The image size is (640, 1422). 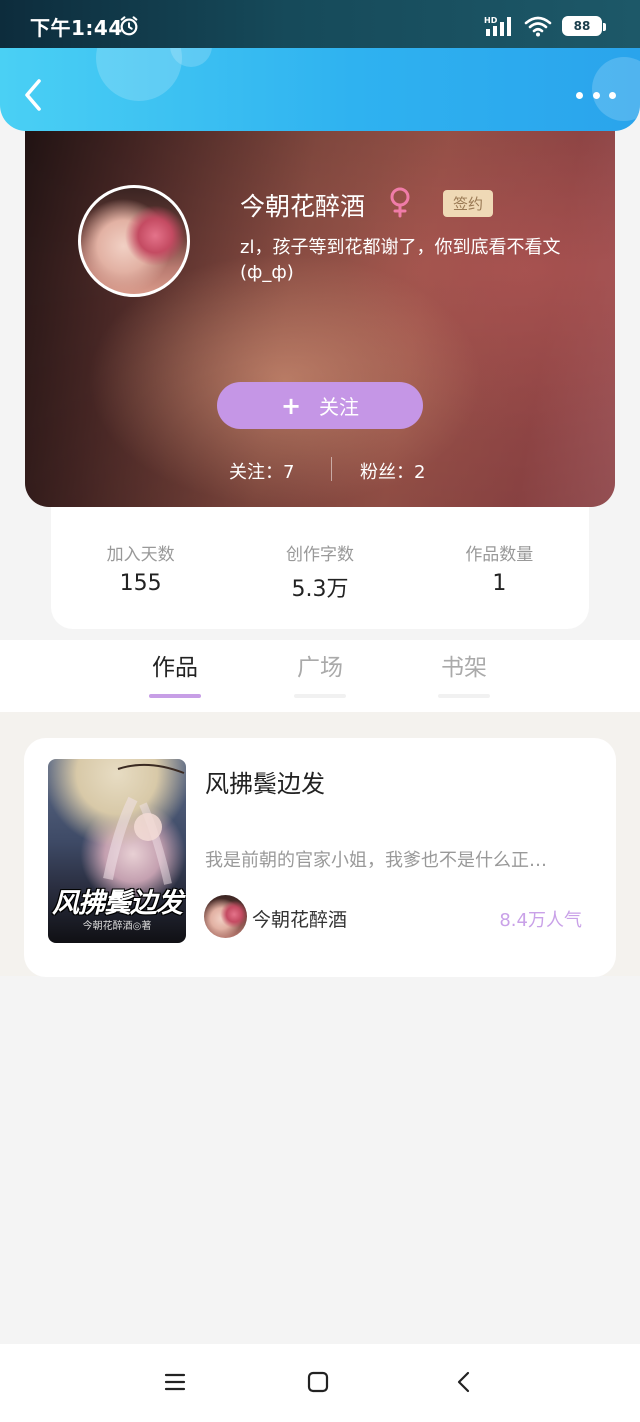 What do you see at coordinates (319, 555) in the screenshot?
I see `stat-label: 创作字数` at bounding box center [319, 555].